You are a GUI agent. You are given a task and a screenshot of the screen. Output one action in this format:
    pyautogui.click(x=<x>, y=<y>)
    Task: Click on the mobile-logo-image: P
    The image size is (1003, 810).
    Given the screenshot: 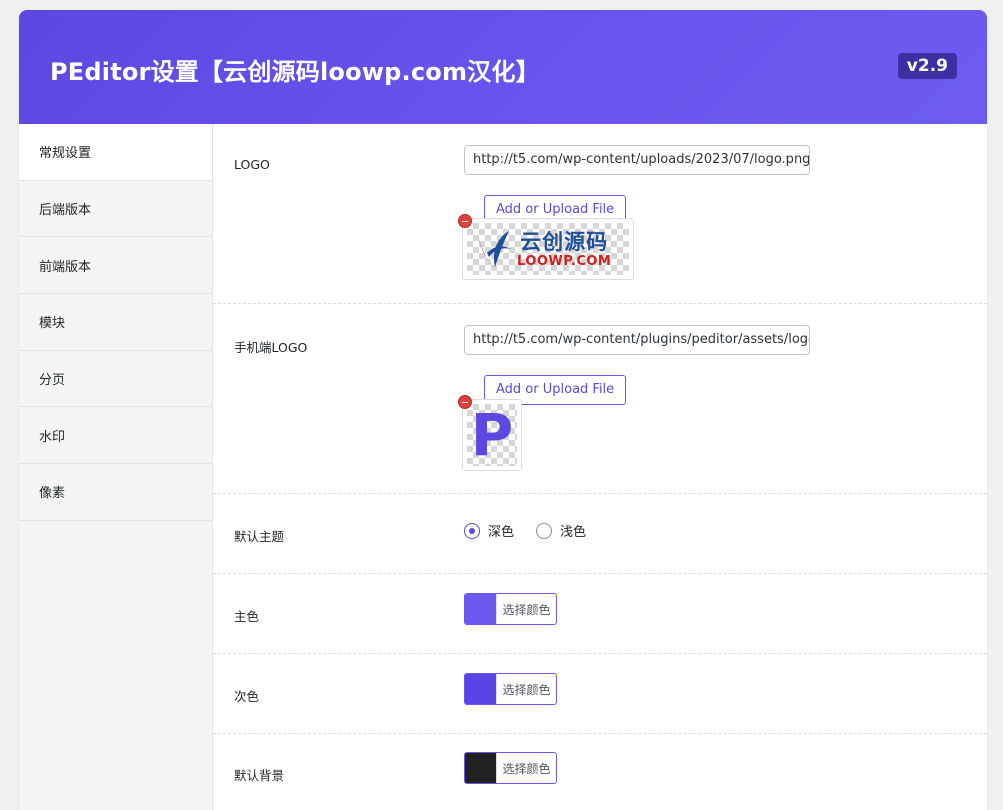 What is the action you would take?
    pyautogui.click(x=492, y=435)
    